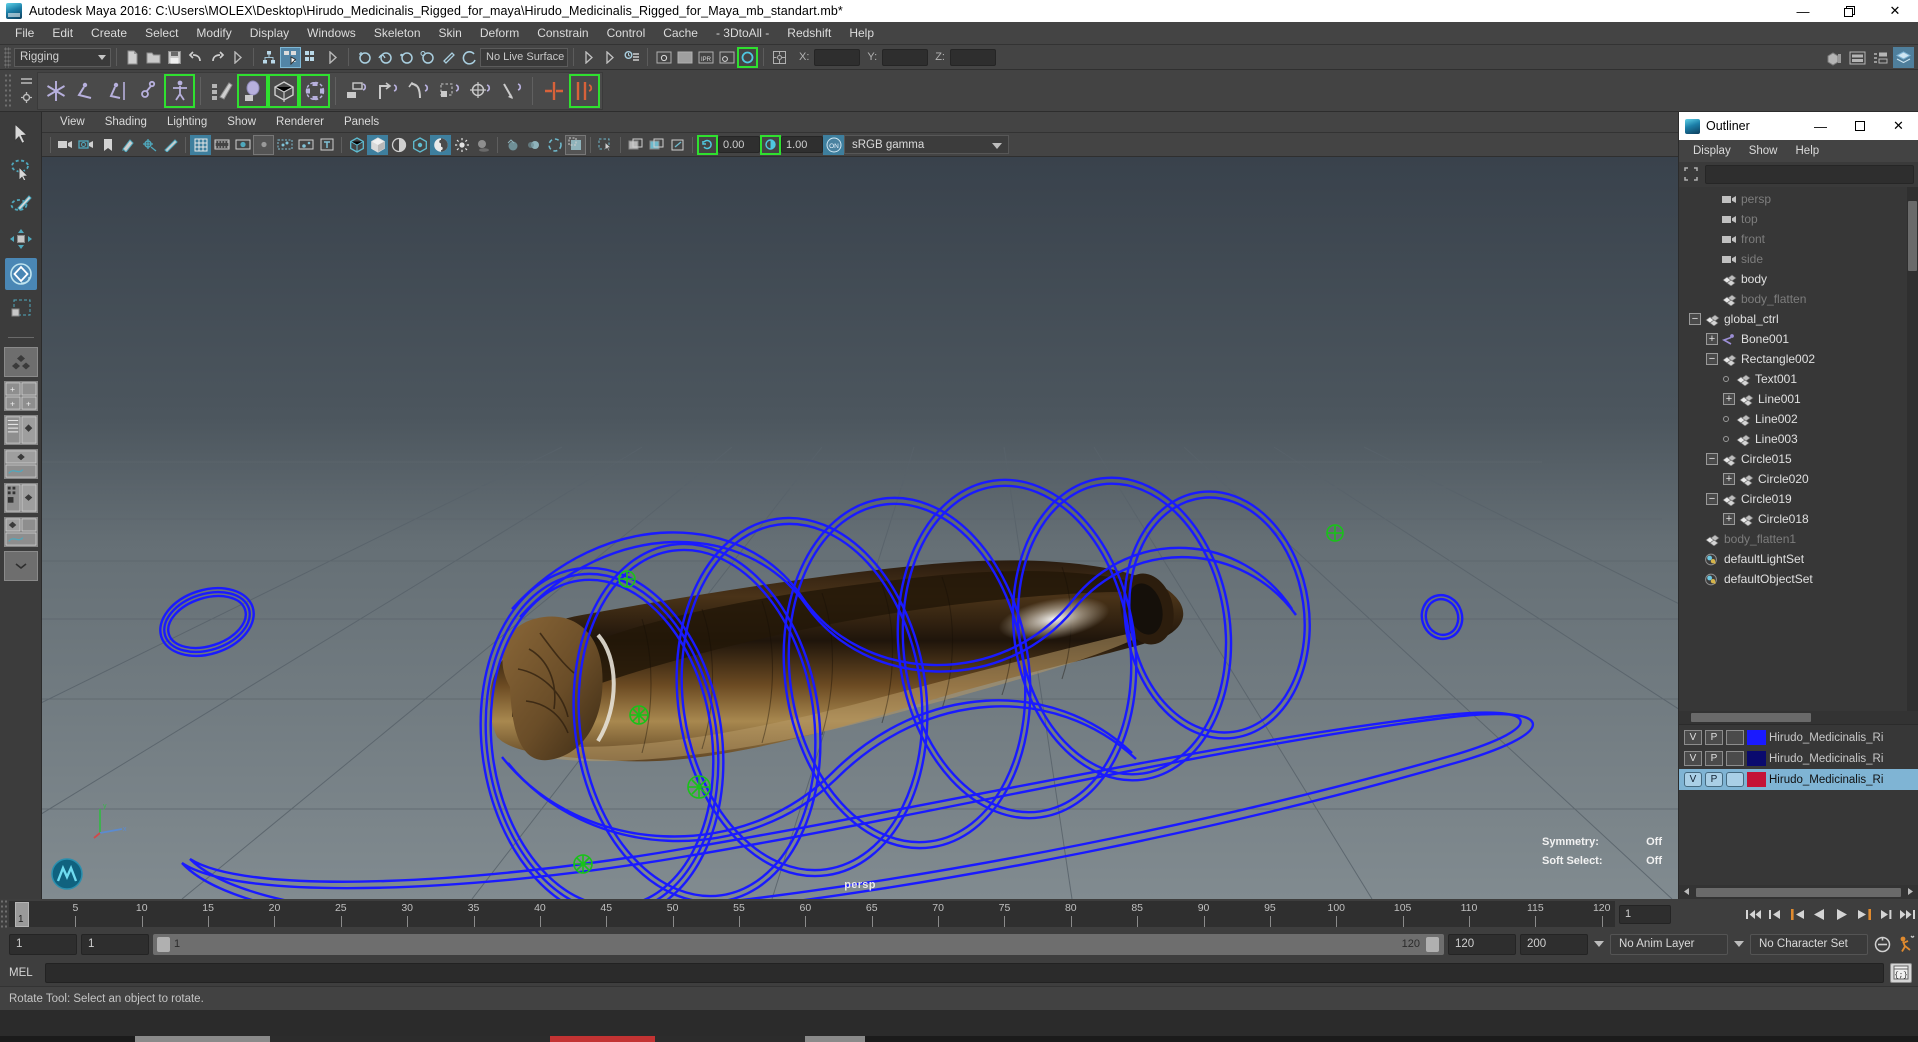  I want to click on move-tool, so click(21, 239).